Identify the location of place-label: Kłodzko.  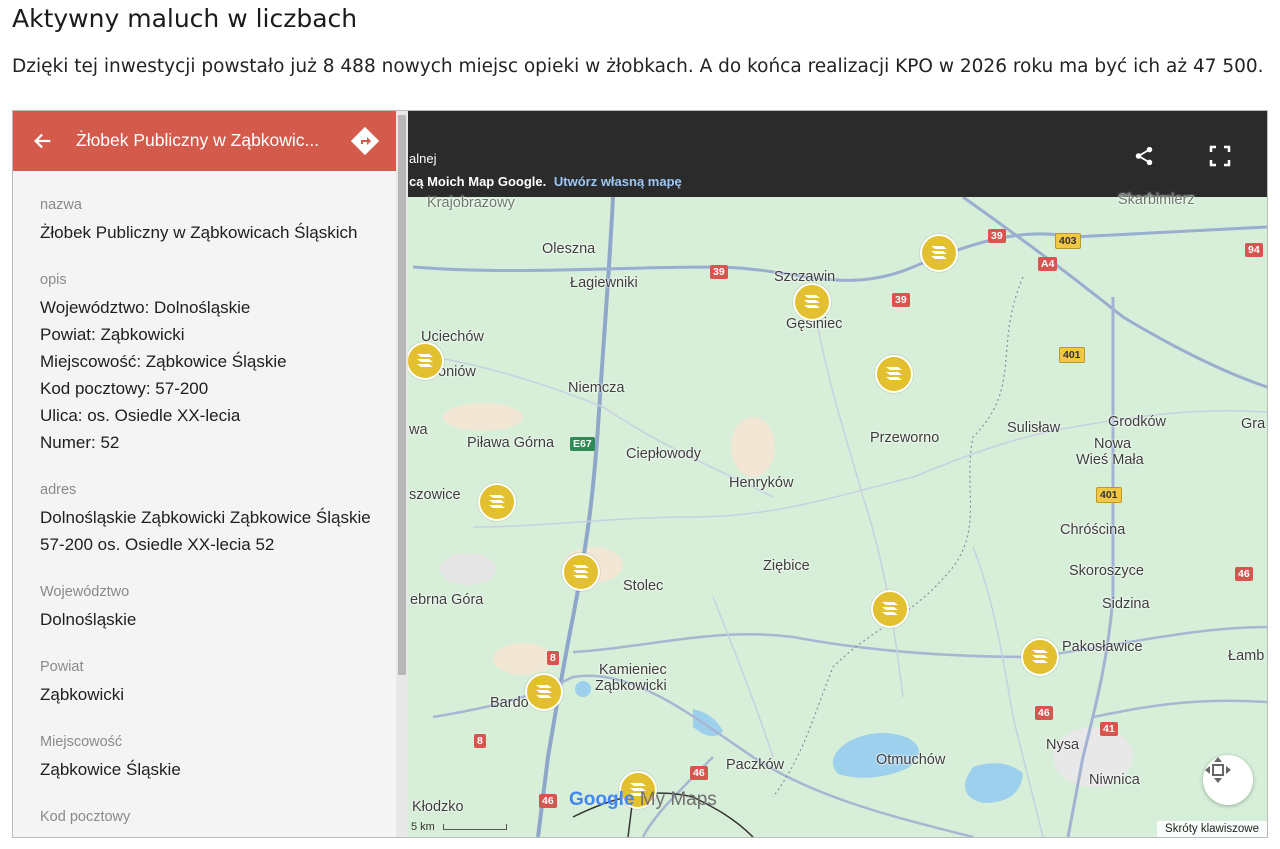
(438, 807).